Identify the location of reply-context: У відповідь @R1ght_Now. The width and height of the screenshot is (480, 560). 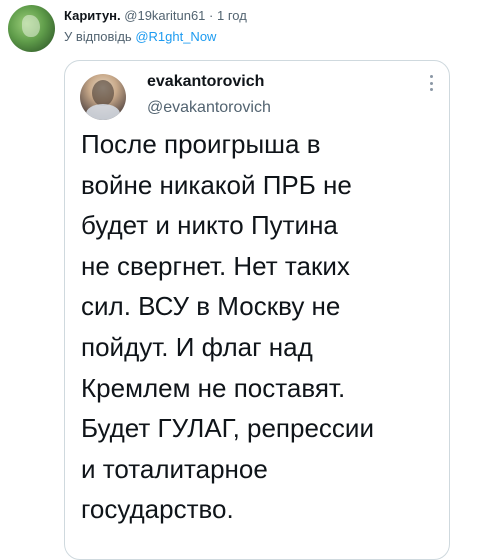
(140, 36).